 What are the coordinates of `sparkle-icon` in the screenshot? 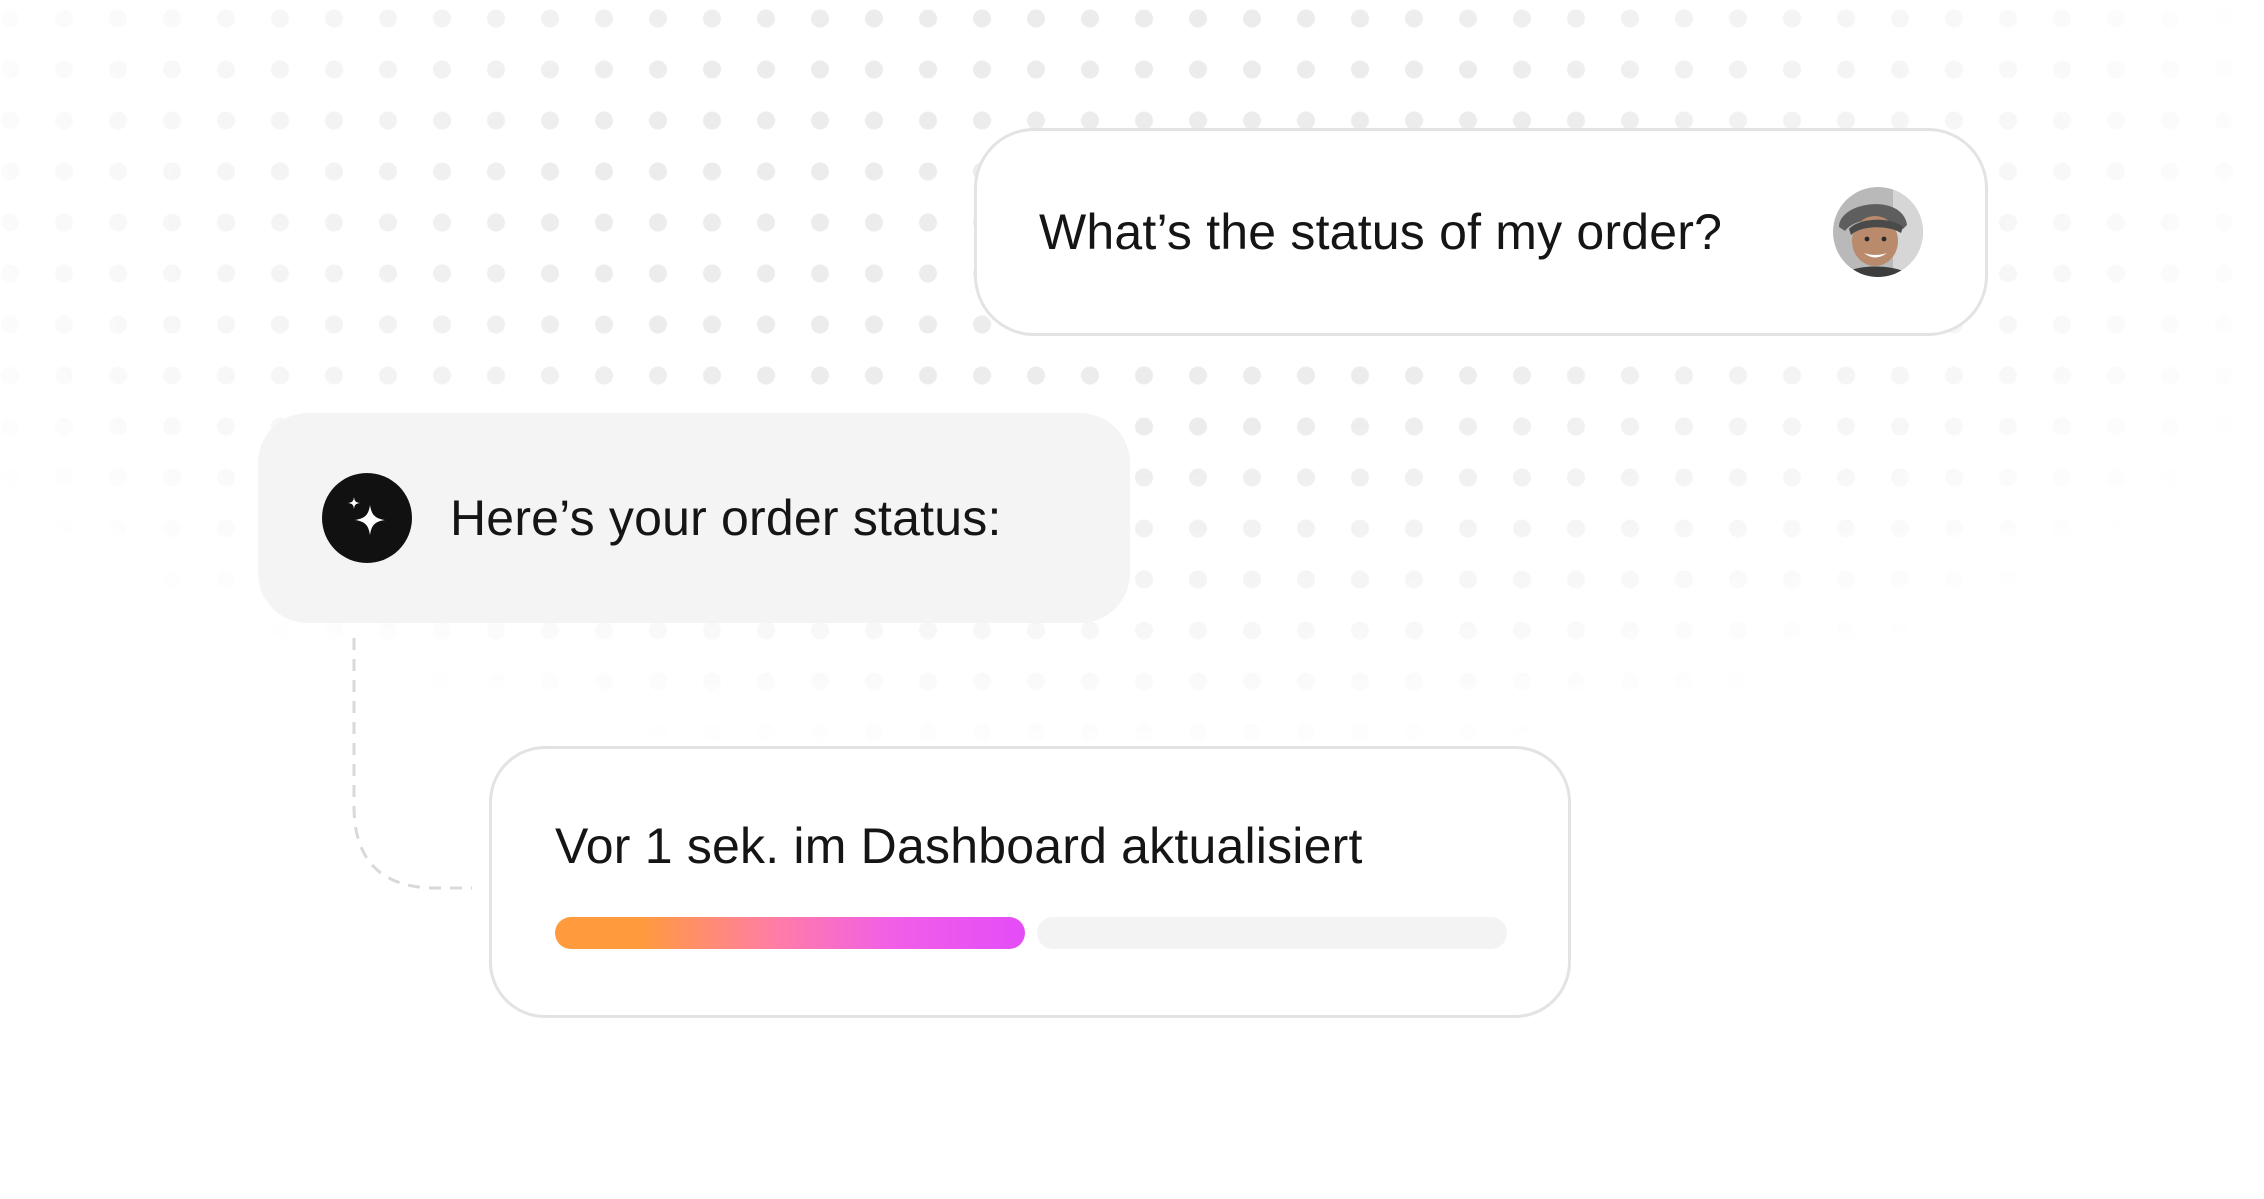 It's located at (367, 518).